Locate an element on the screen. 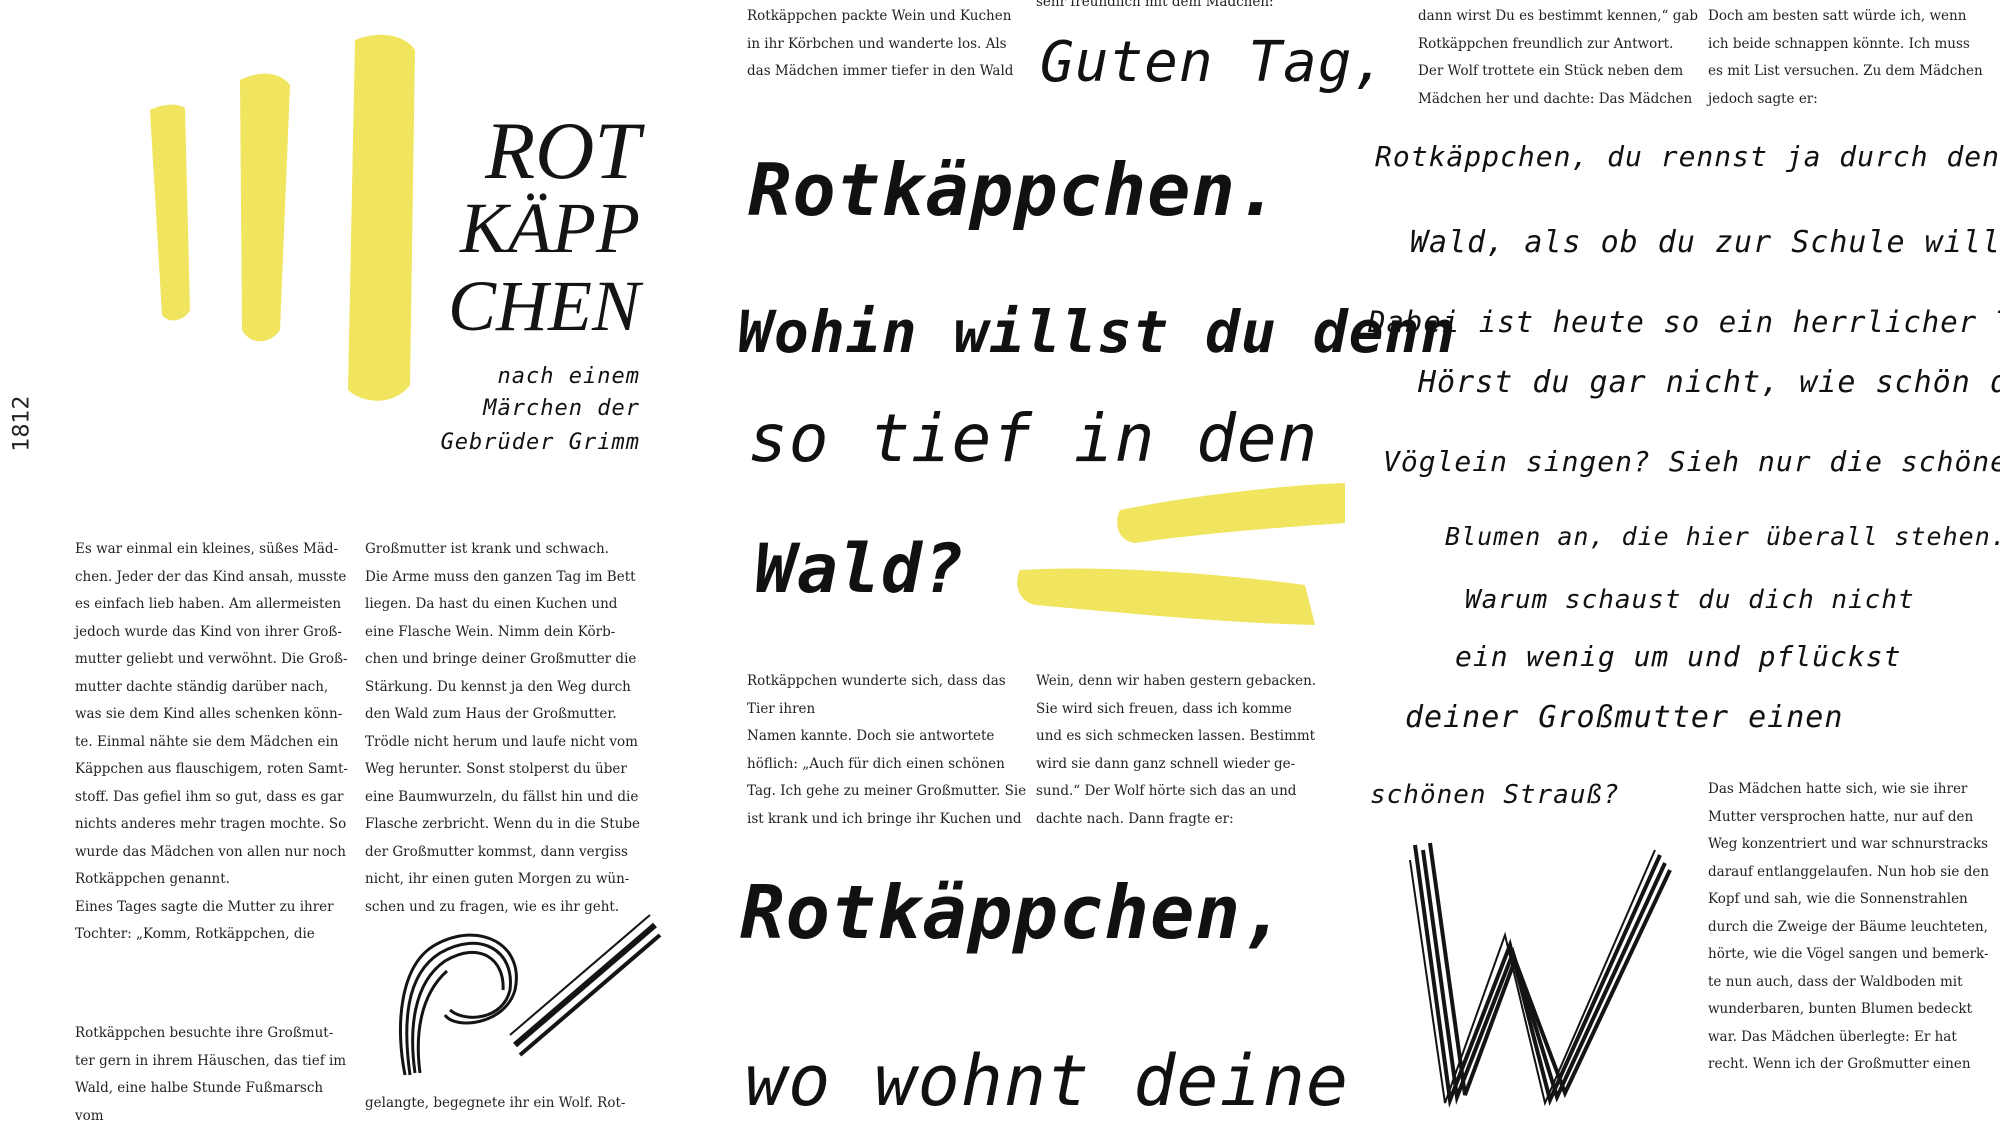 This screenshot has width=2000, height=1130. hand-line-5: Vöglein singen? Sieh nur die schönen is located at coordinates (1691, 461).